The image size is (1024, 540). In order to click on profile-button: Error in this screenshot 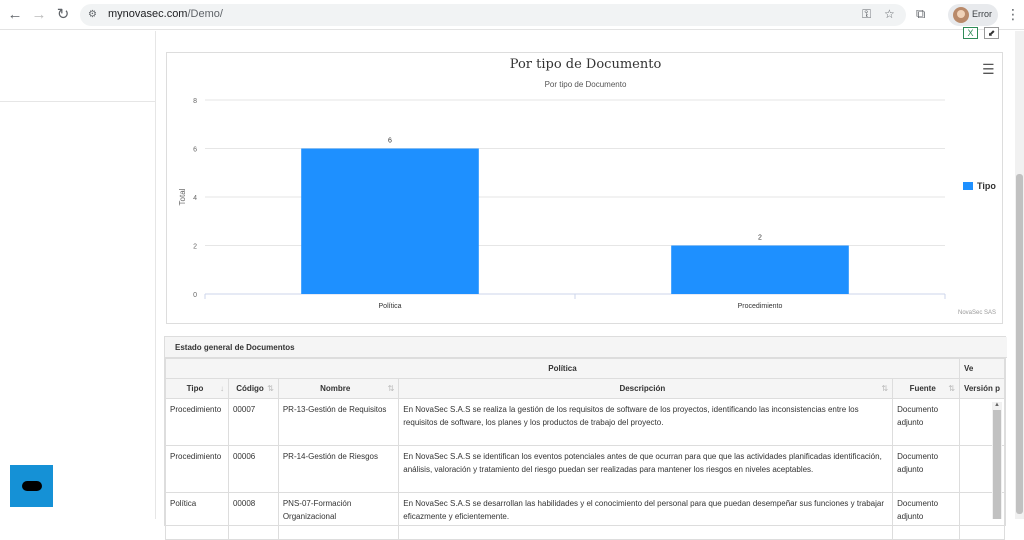, I will do `click(973, 15)`.